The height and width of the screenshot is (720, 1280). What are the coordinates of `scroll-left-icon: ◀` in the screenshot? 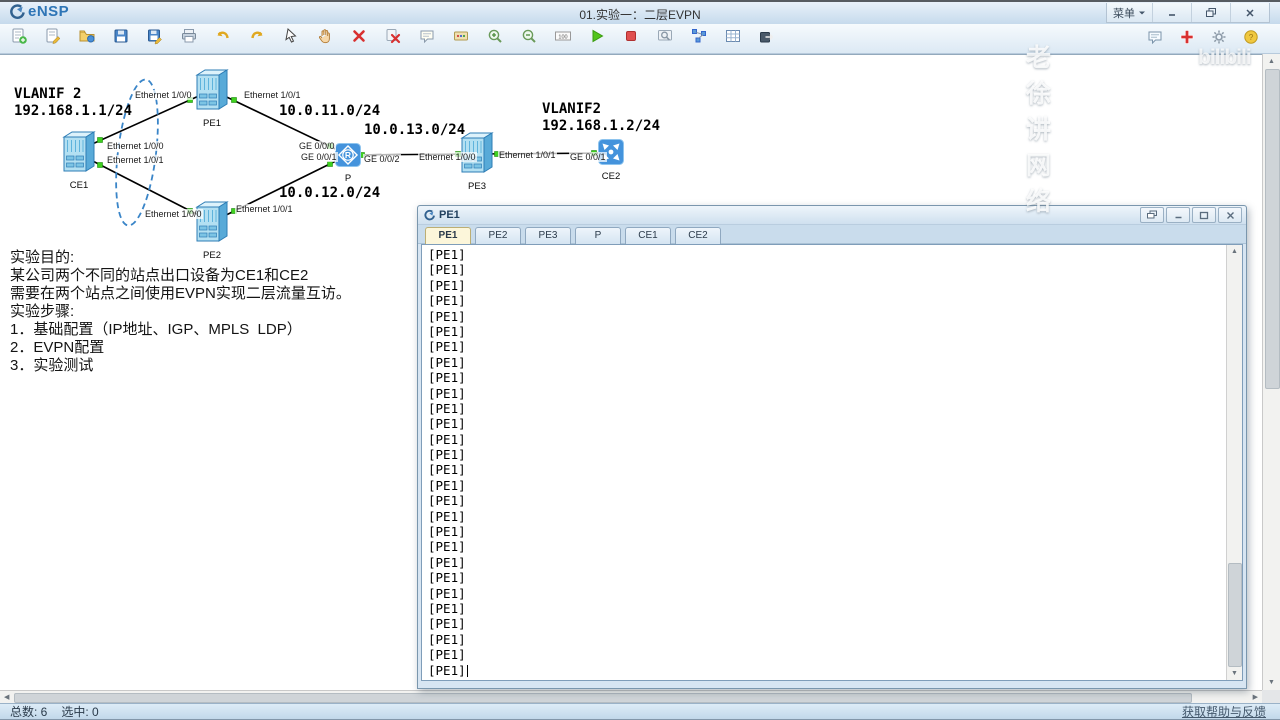 It's located at (6, 697).